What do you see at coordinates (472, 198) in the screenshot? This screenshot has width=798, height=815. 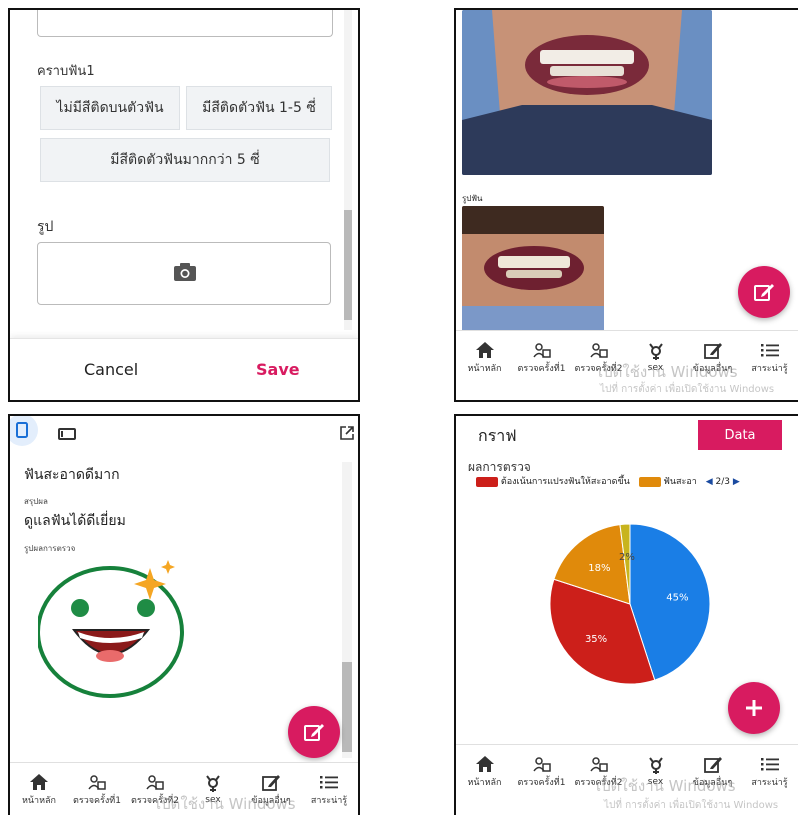 I see `photo-caption: รูปฟัน` at bounding box center [472, 198].